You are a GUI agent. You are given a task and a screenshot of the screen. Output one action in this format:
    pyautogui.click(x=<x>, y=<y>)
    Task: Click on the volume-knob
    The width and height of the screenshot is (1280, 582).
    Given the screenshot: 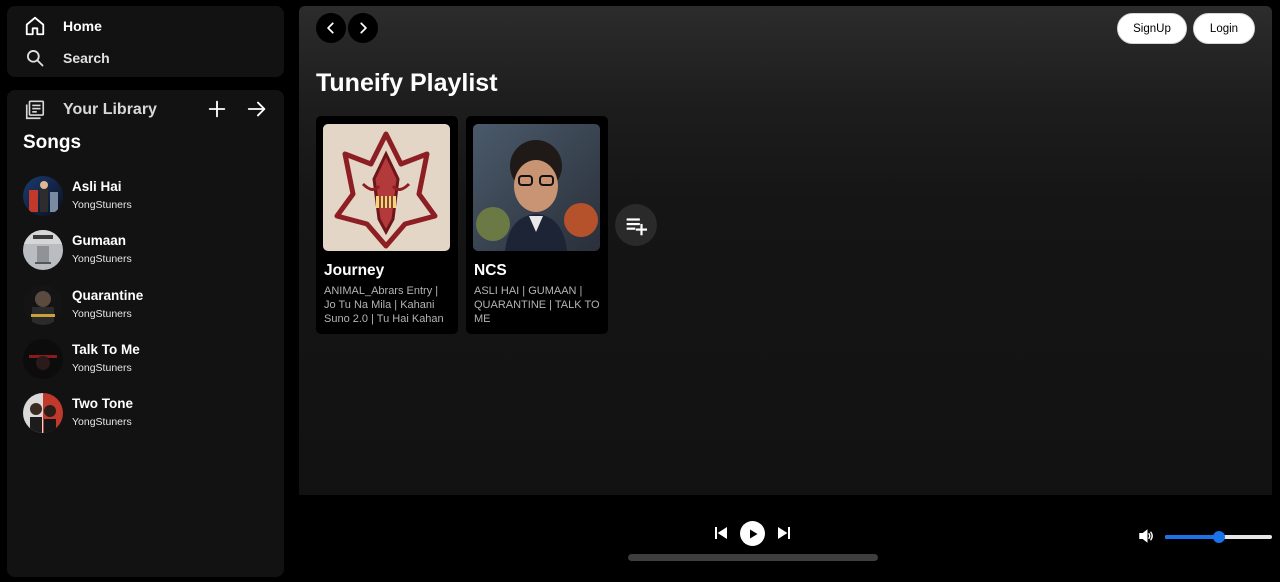 What is the action you would take?
    pyautogui.click(x=1218, y=537)
    